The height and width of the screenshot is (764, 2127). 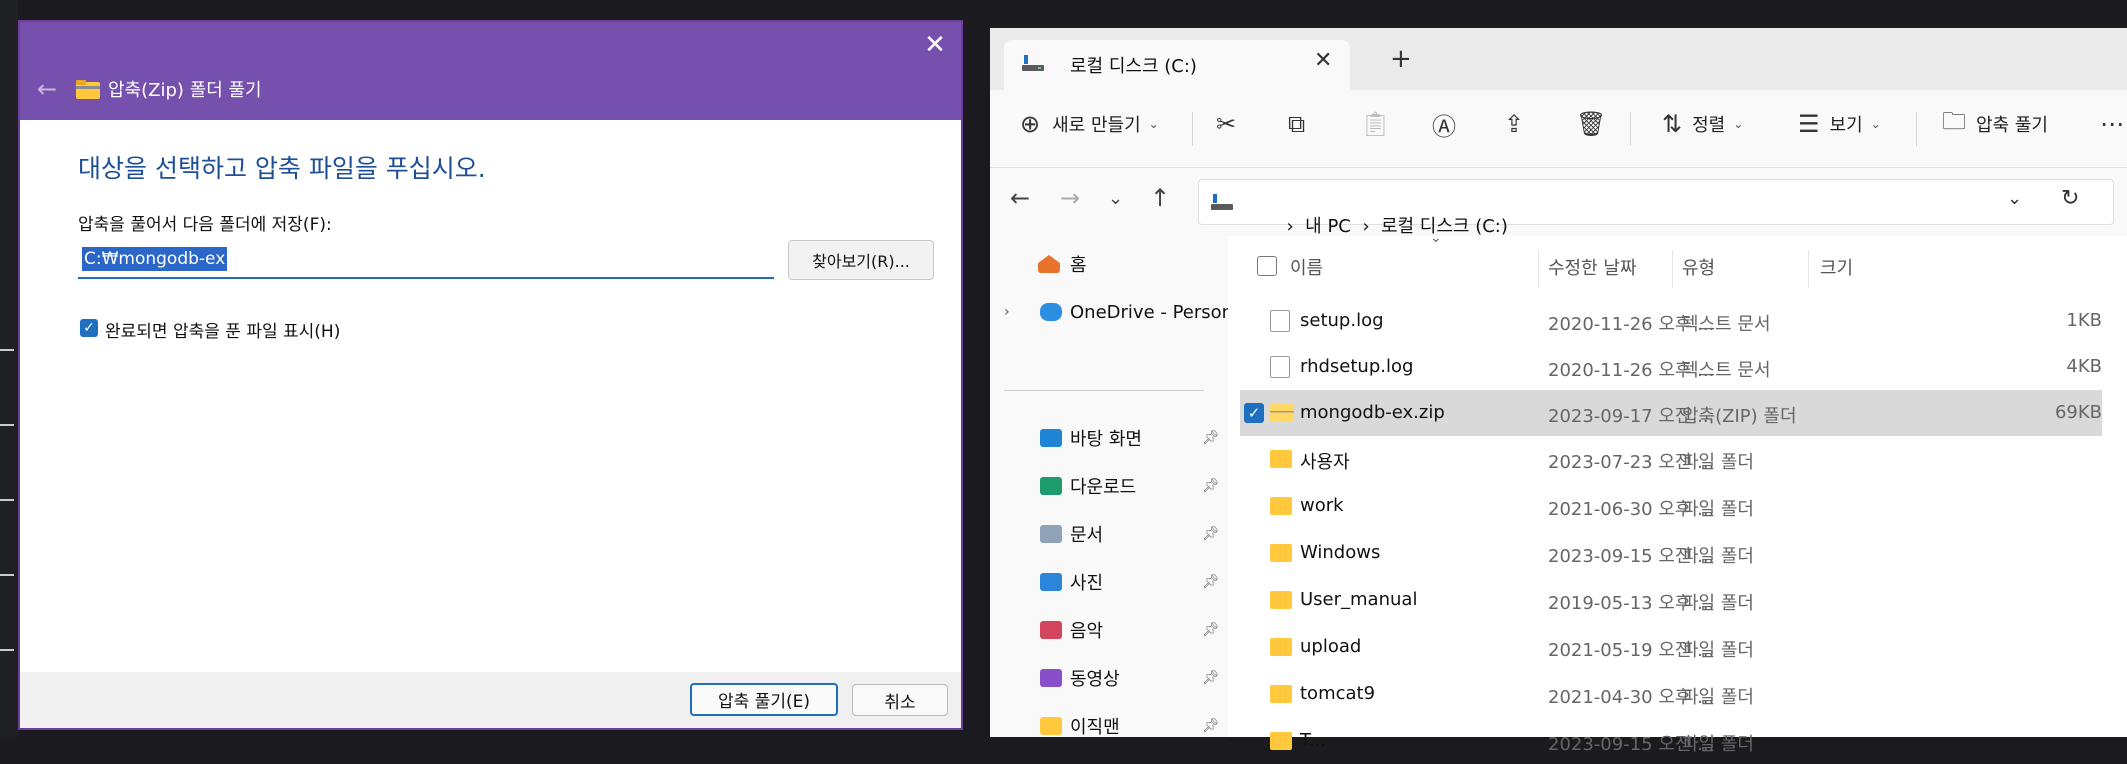 I want to click on nav-item-desktop: 바탕 화면 📌︎, so click(x=1109, y=438).